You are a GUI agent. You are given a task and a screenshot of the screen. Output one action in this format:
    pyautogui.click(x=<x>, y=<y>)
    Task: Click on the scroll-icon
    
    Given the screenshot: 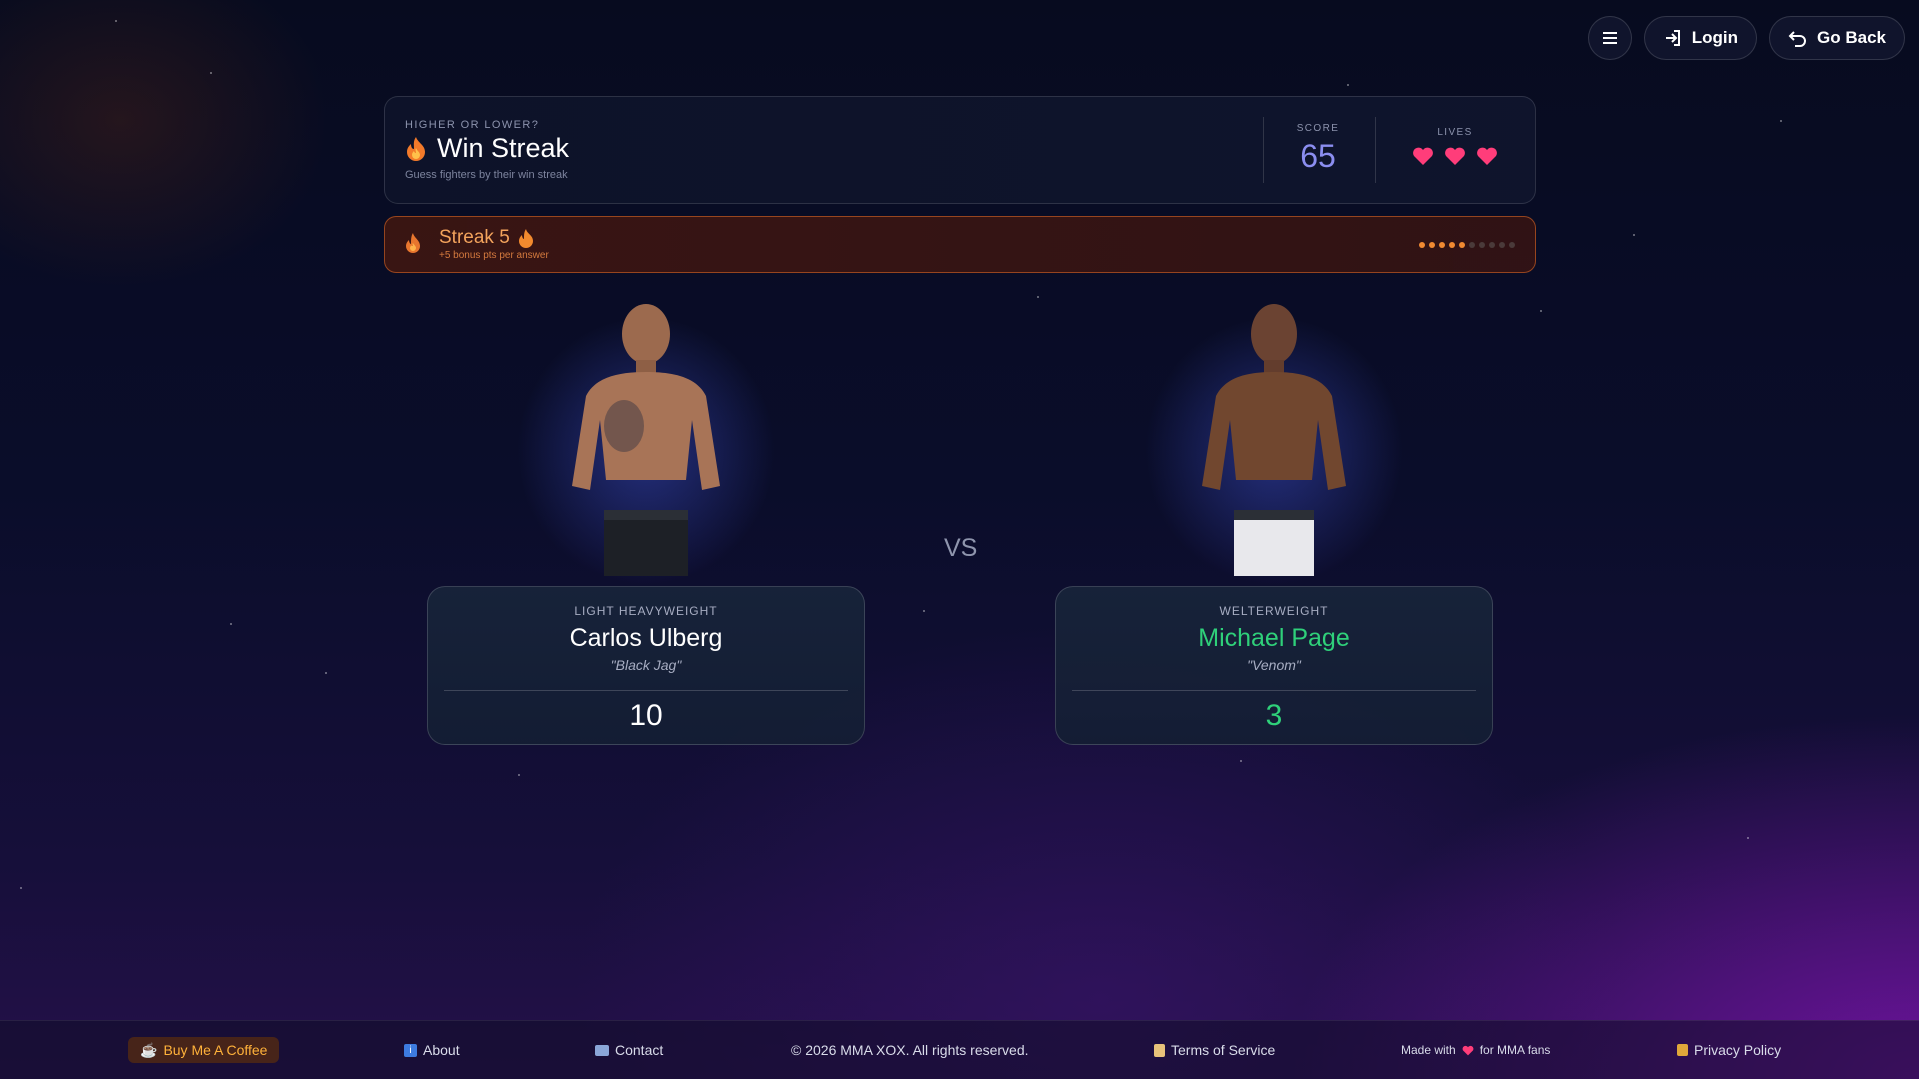 What is the action you would take?
    pyautogui.click(x=1159, y=1050)
    